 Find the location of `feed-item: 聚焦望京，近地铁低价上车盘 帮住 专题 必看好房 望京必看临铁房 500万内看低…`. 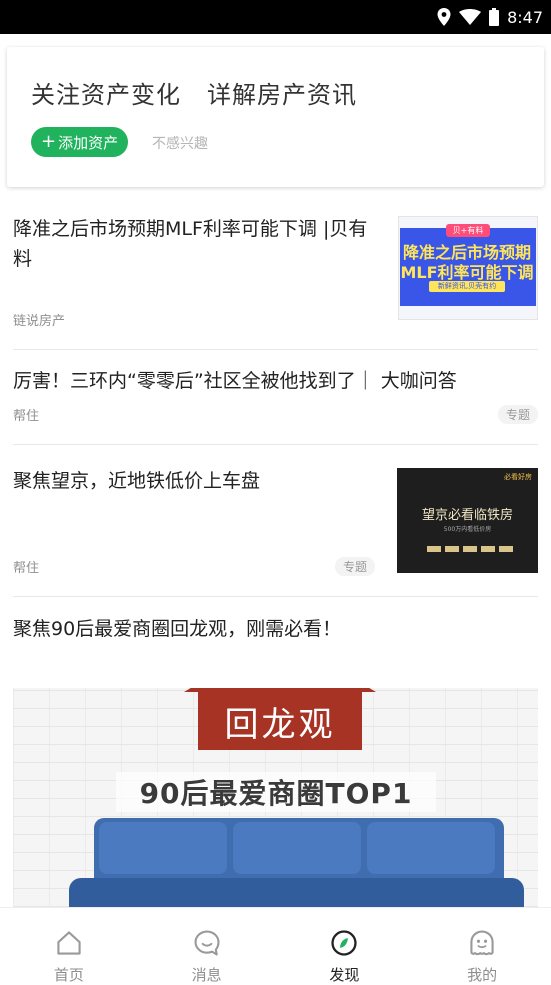

feed-item: 聚焦望京，近地铁低价上车盘 帮住 专题 必看好房 望京必看临铁房 500万内看低… is located at coordinates (275, 521).